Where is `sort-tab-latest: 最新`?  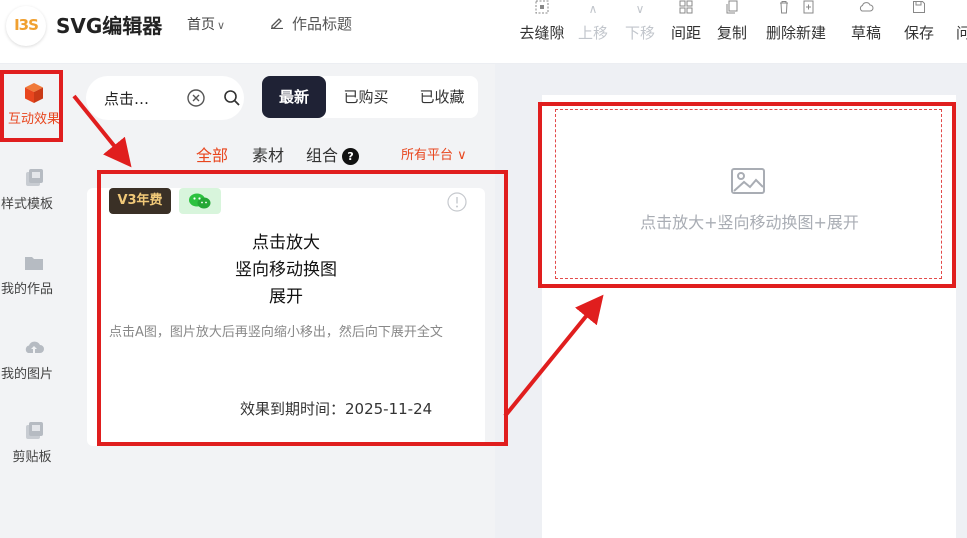 sort-tab-latest: 最新 is located at coordinates (294, 97).